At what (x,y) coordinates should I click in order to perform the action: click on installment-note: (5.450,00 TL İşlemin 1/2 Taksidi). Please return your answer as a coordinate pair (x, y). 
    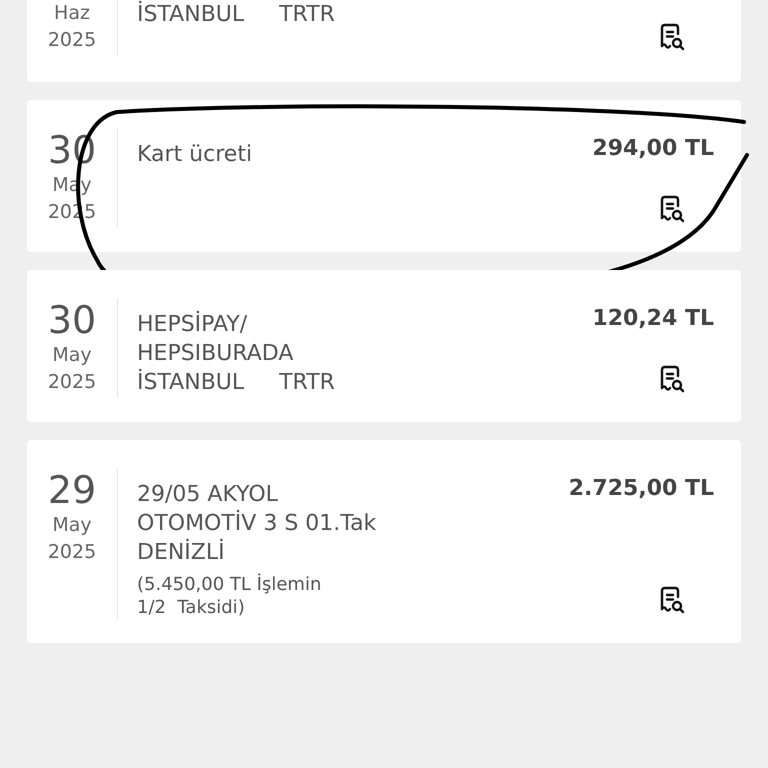
    Looking at the image, I should click on (229, 596).